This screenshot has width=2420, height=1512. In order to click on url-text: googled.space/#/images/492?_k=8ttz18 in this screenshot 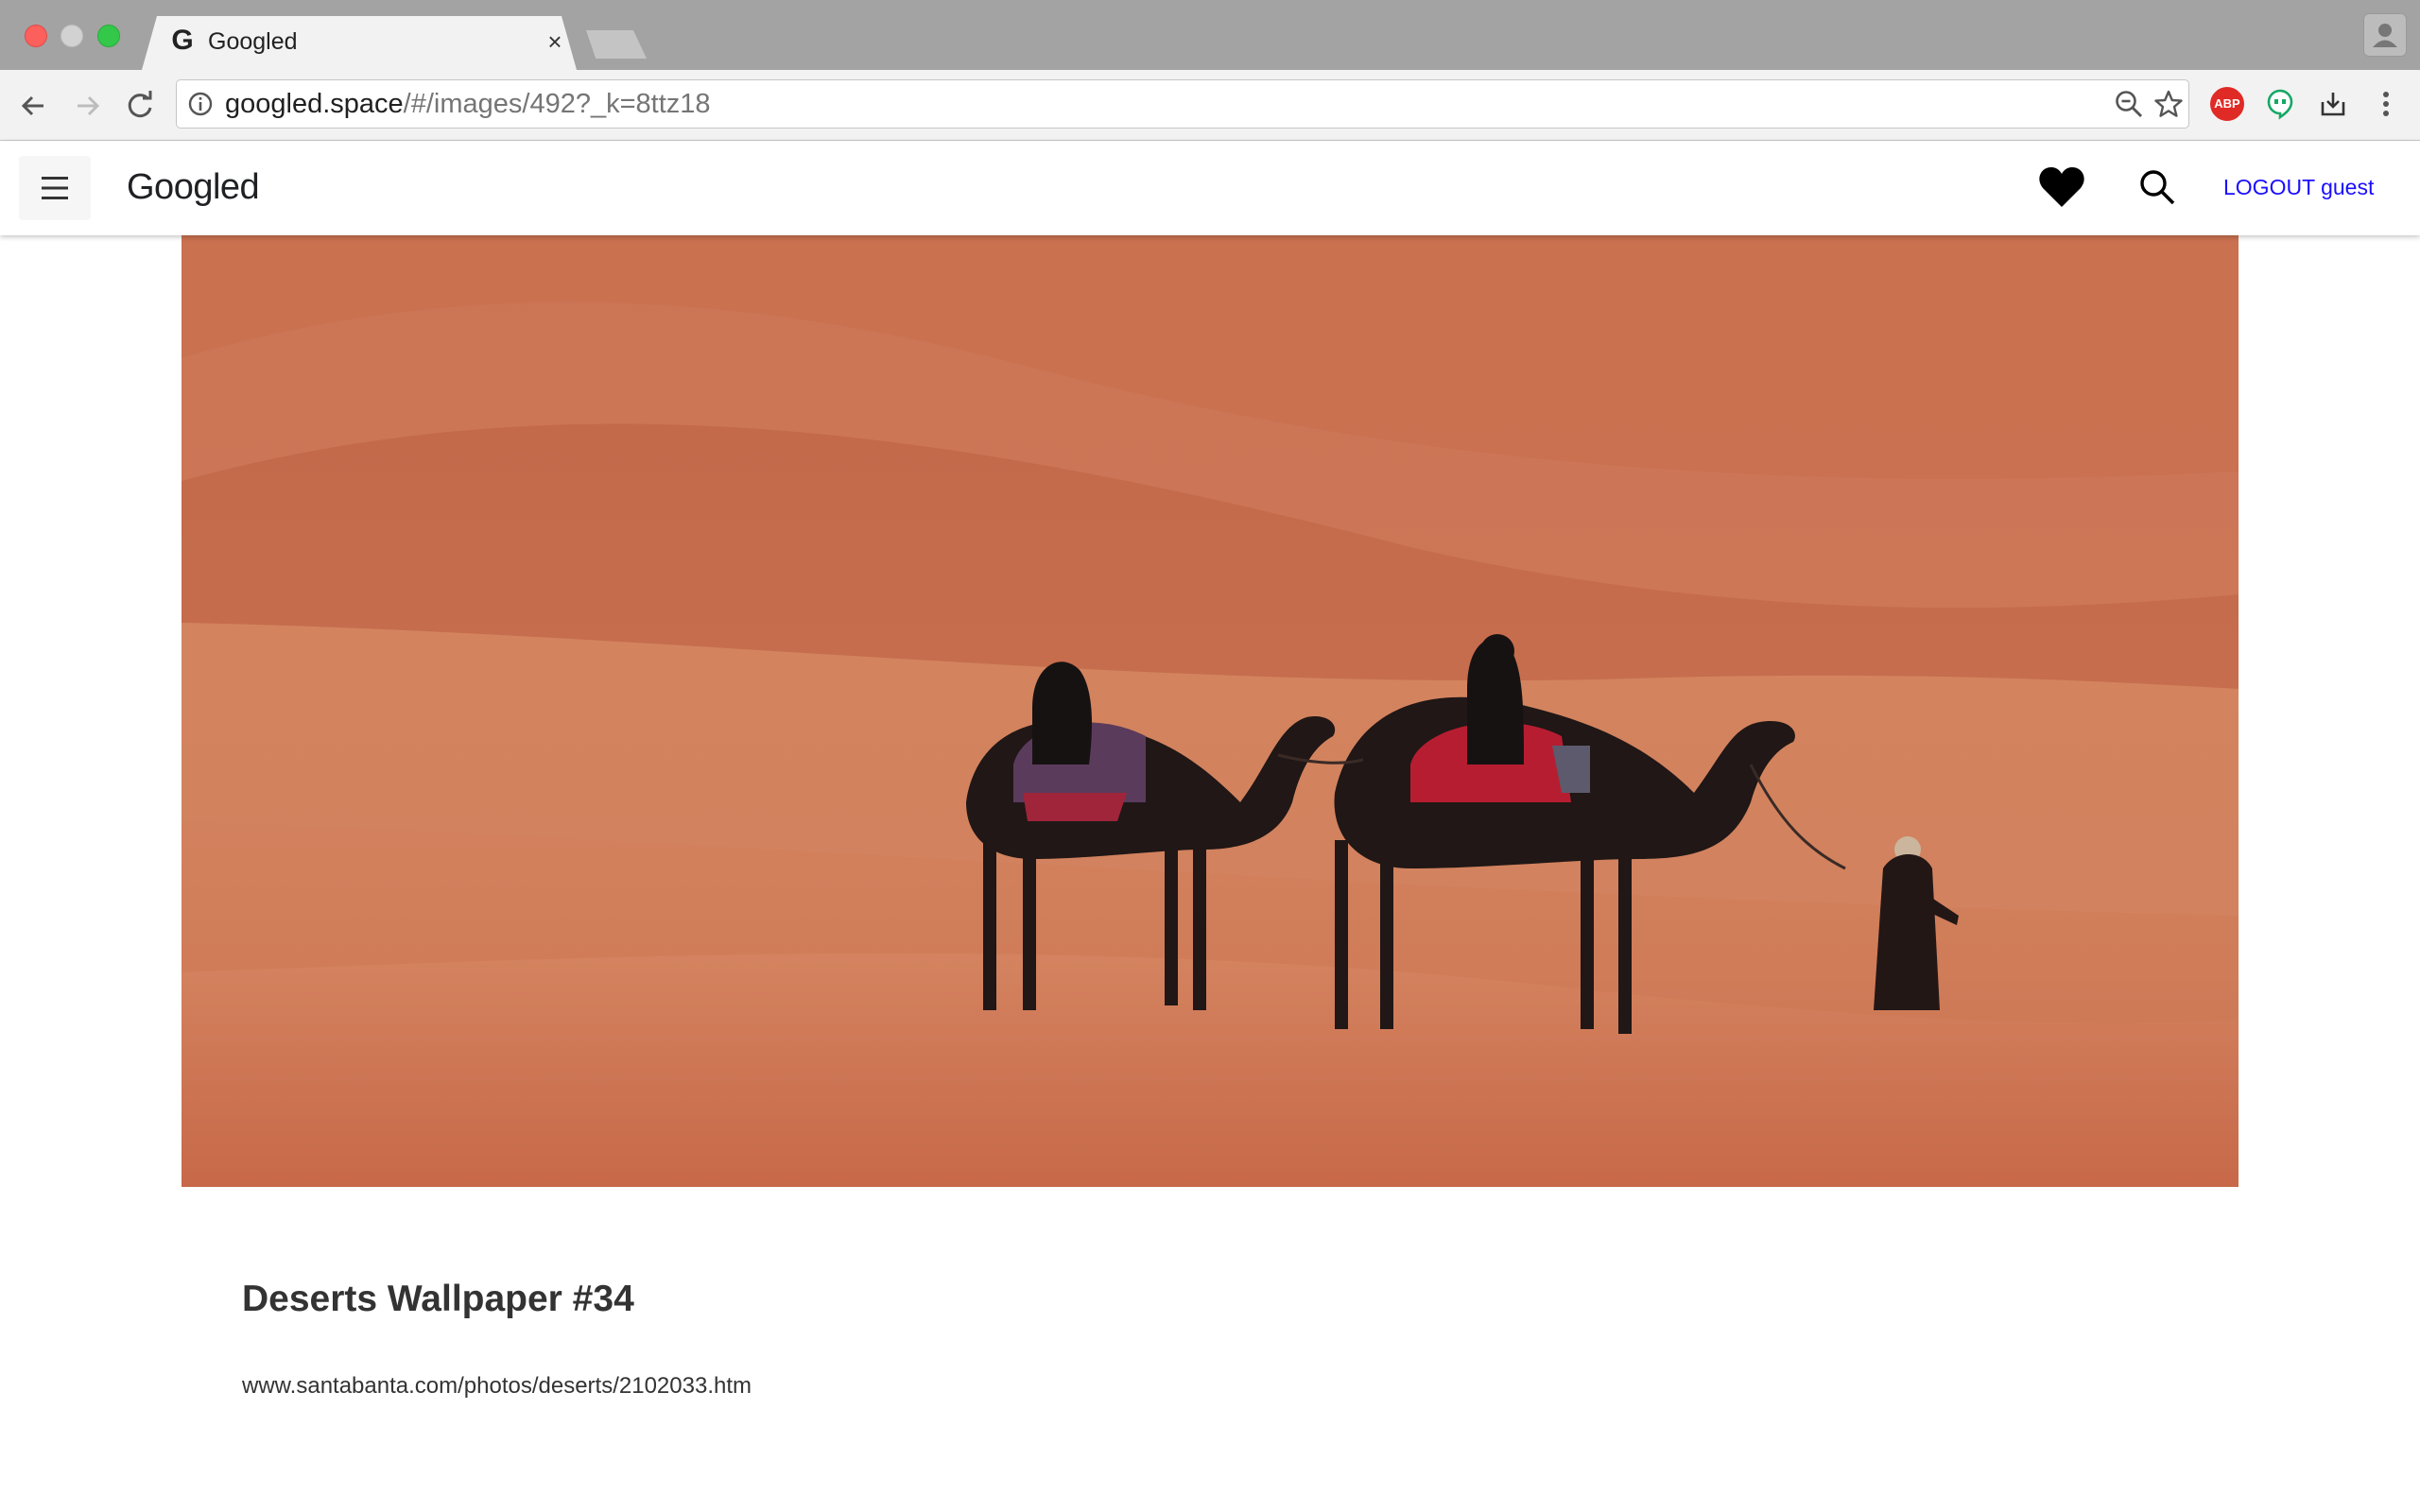, I will do `click(468, 104)`.